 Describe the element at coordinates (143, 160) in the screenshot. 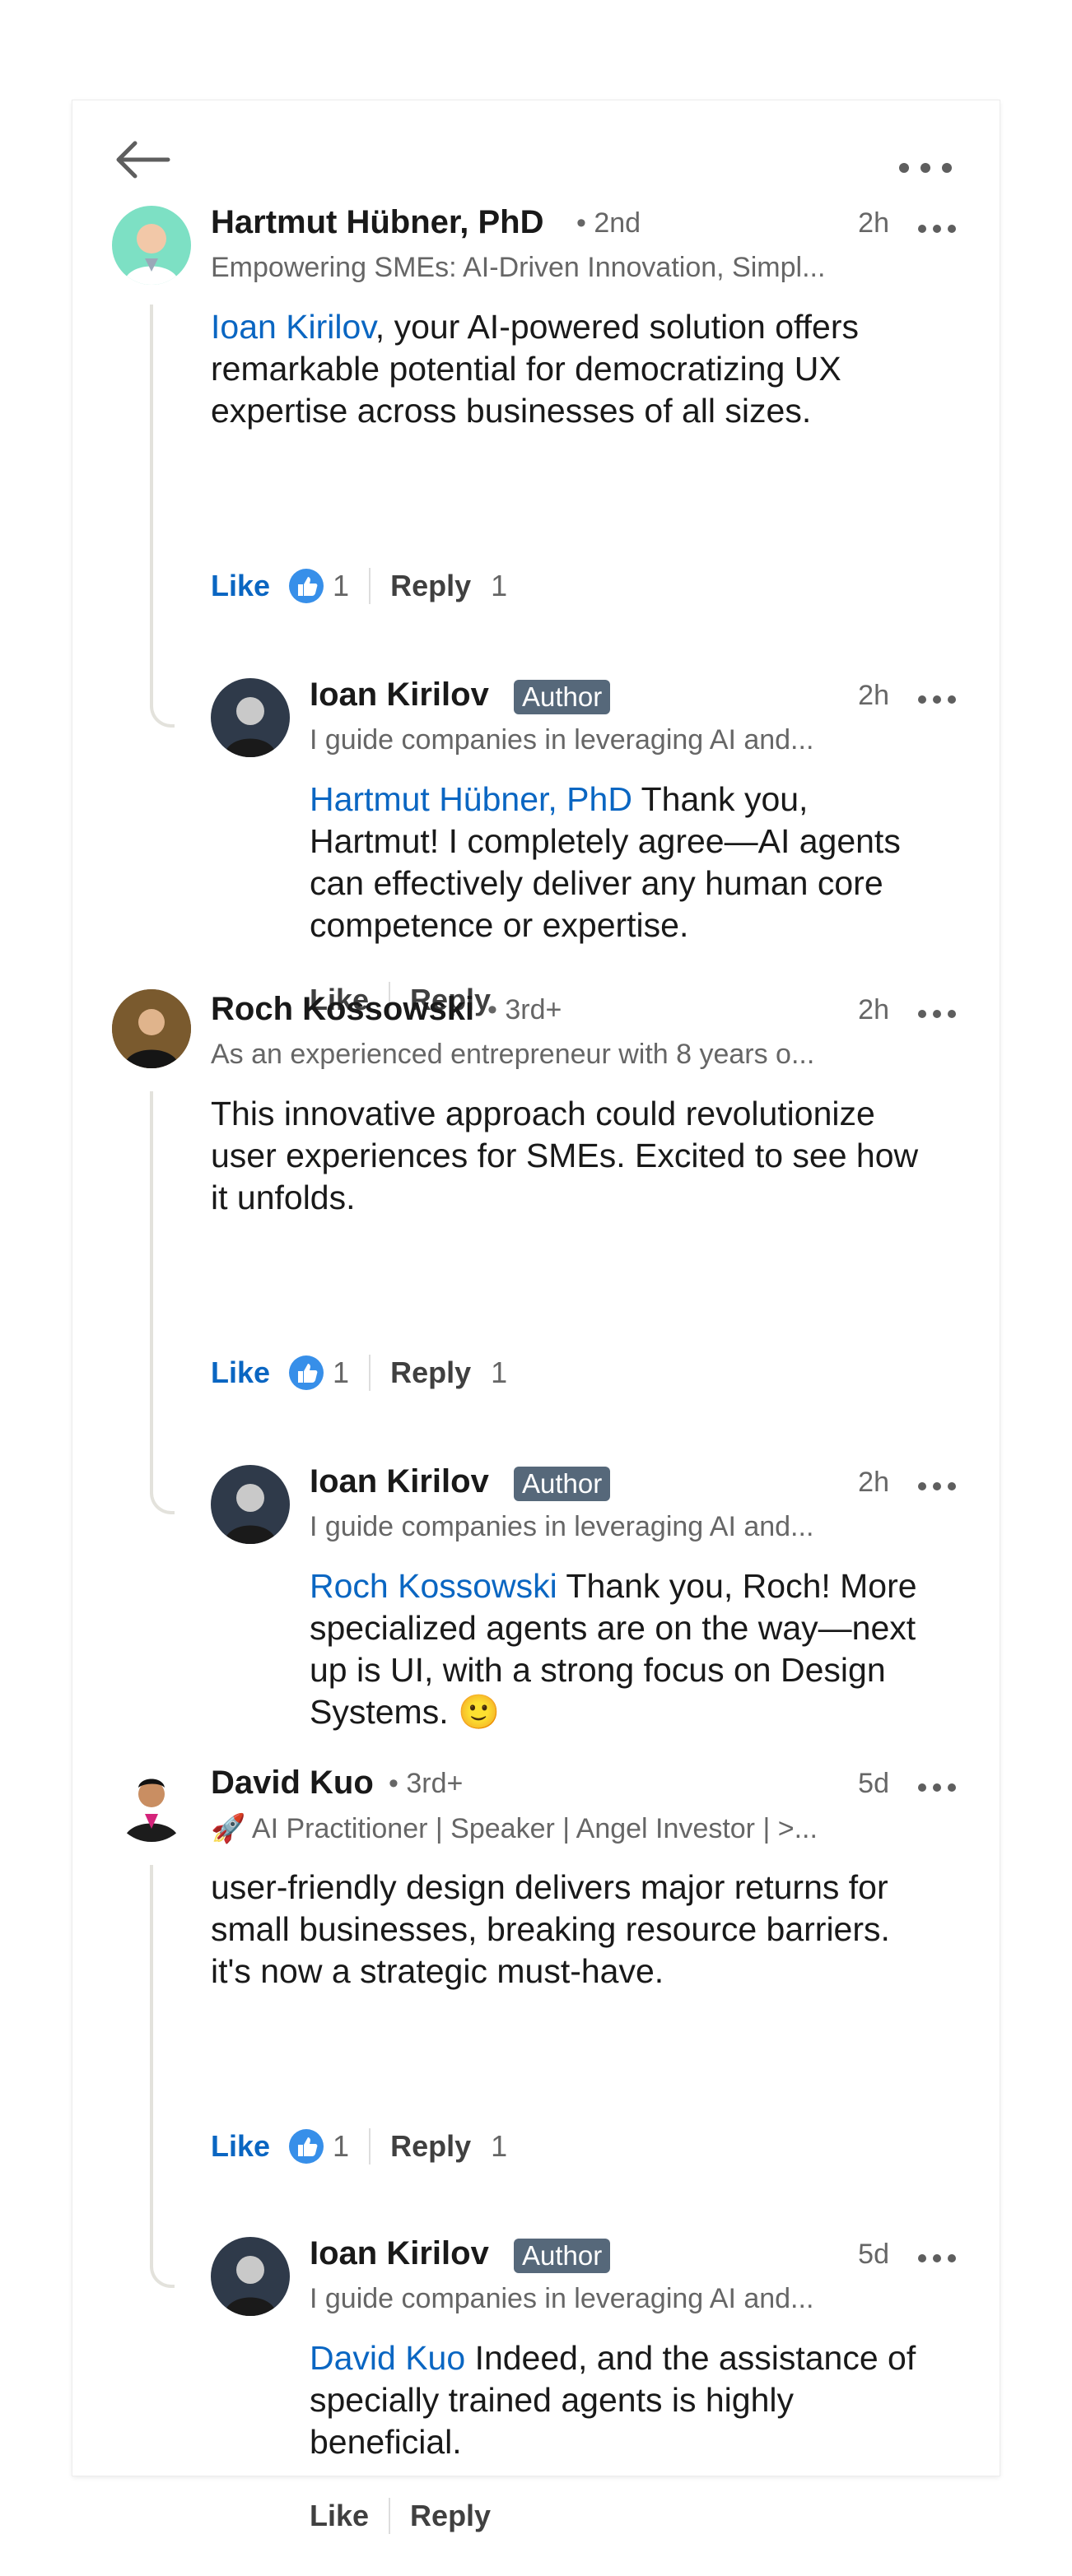

I see `arrow-left-icon` at that location.